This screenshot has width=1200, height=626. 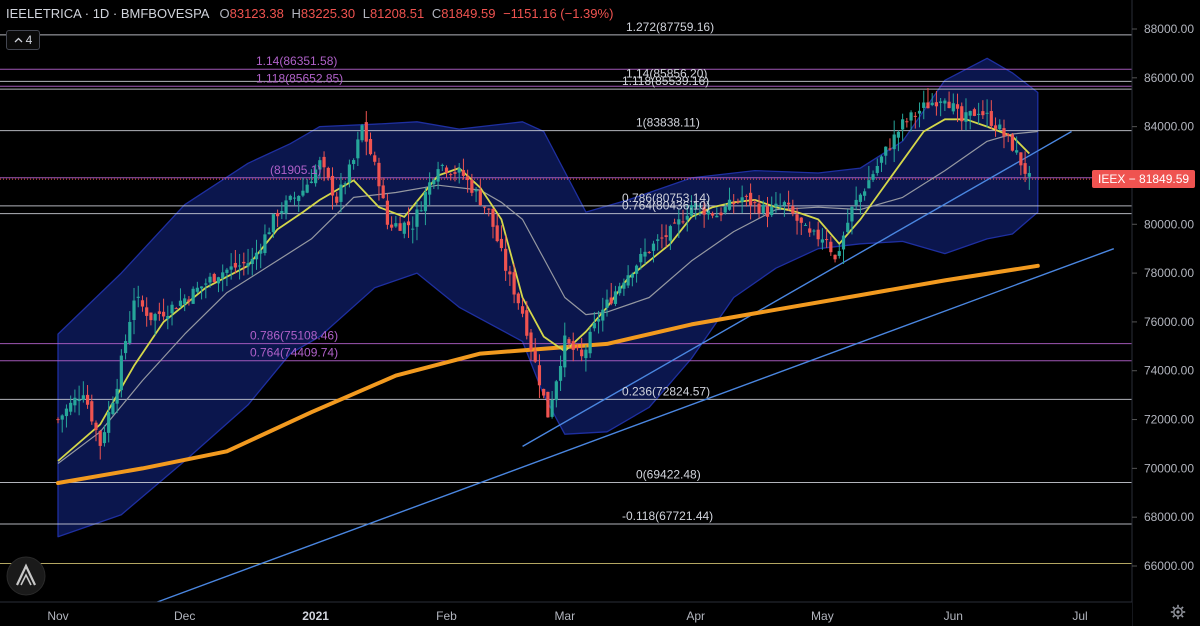 What do you see at coordinates (1169, 517) in the screenshot?
I see `price-tick-label: 68000.00` at bounding box center [1169, 517].